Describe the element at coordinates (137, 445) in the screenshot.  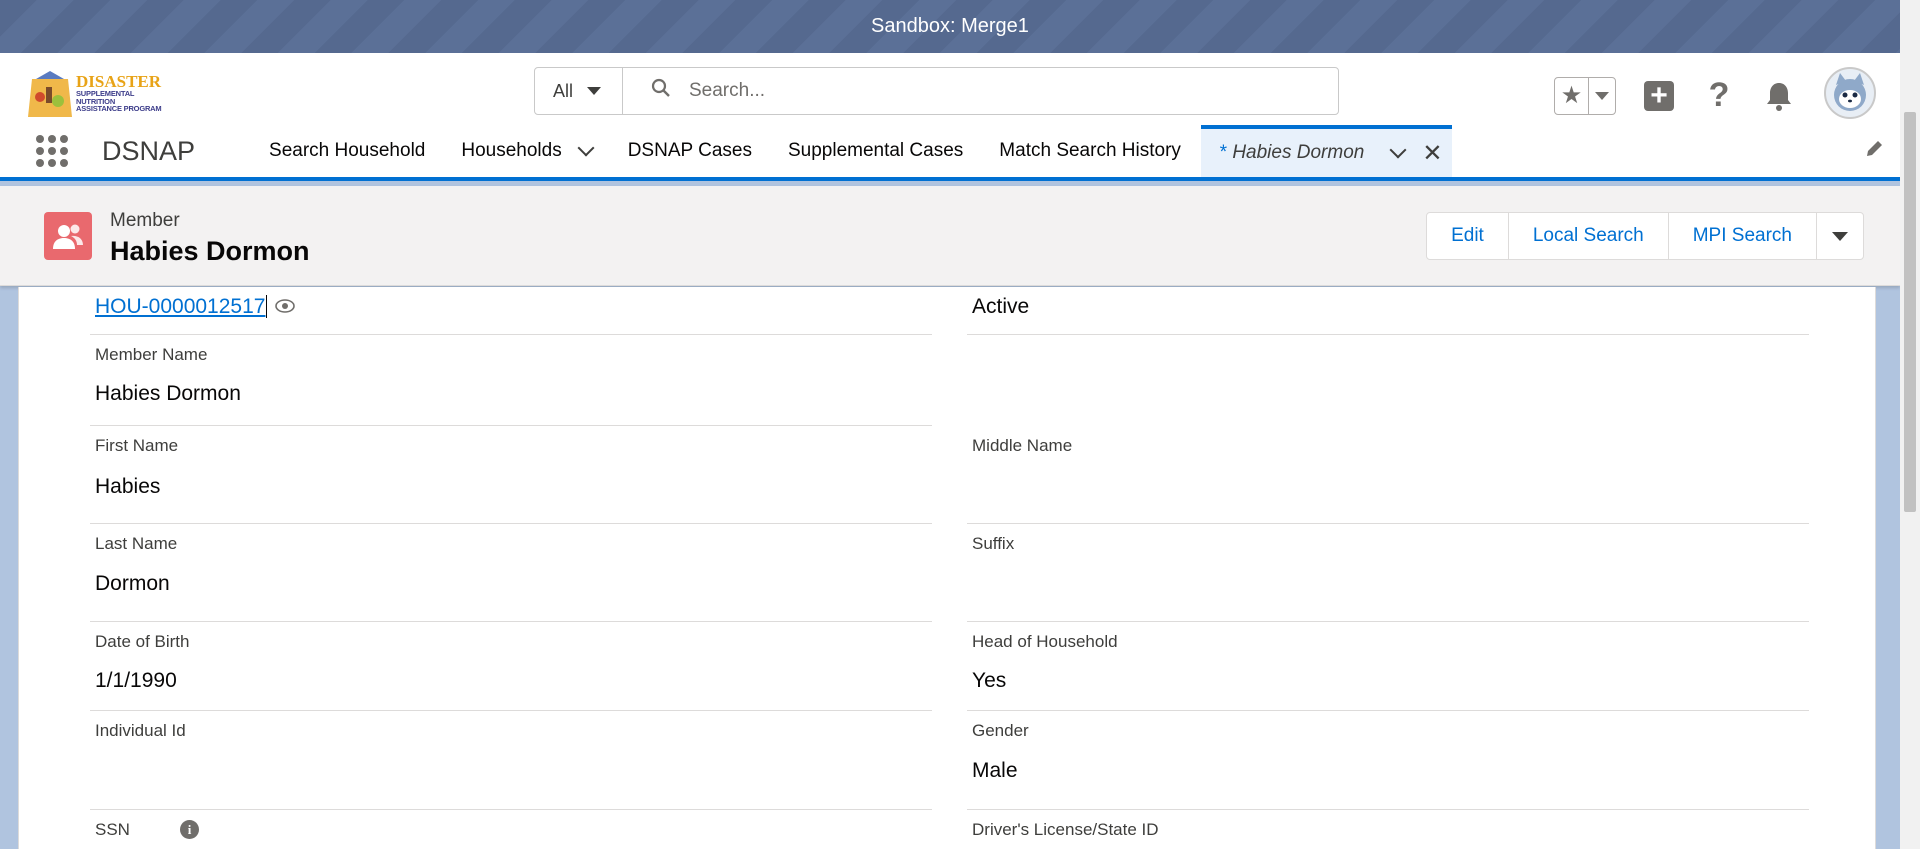
I see `field-label: First Name` at that location.